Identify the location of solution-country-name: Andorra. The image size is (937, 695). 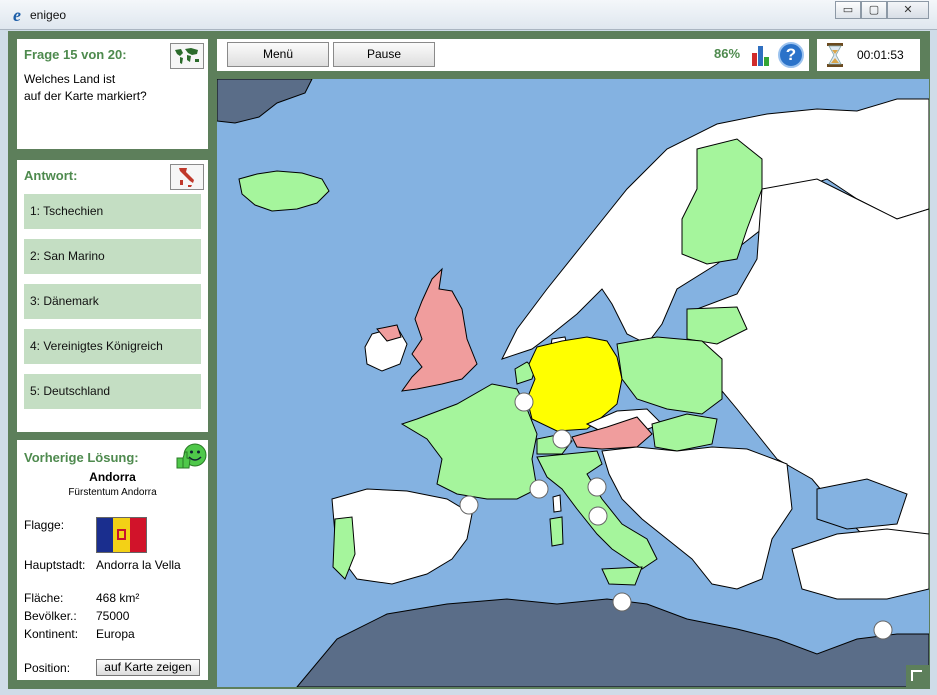
(112, 477).